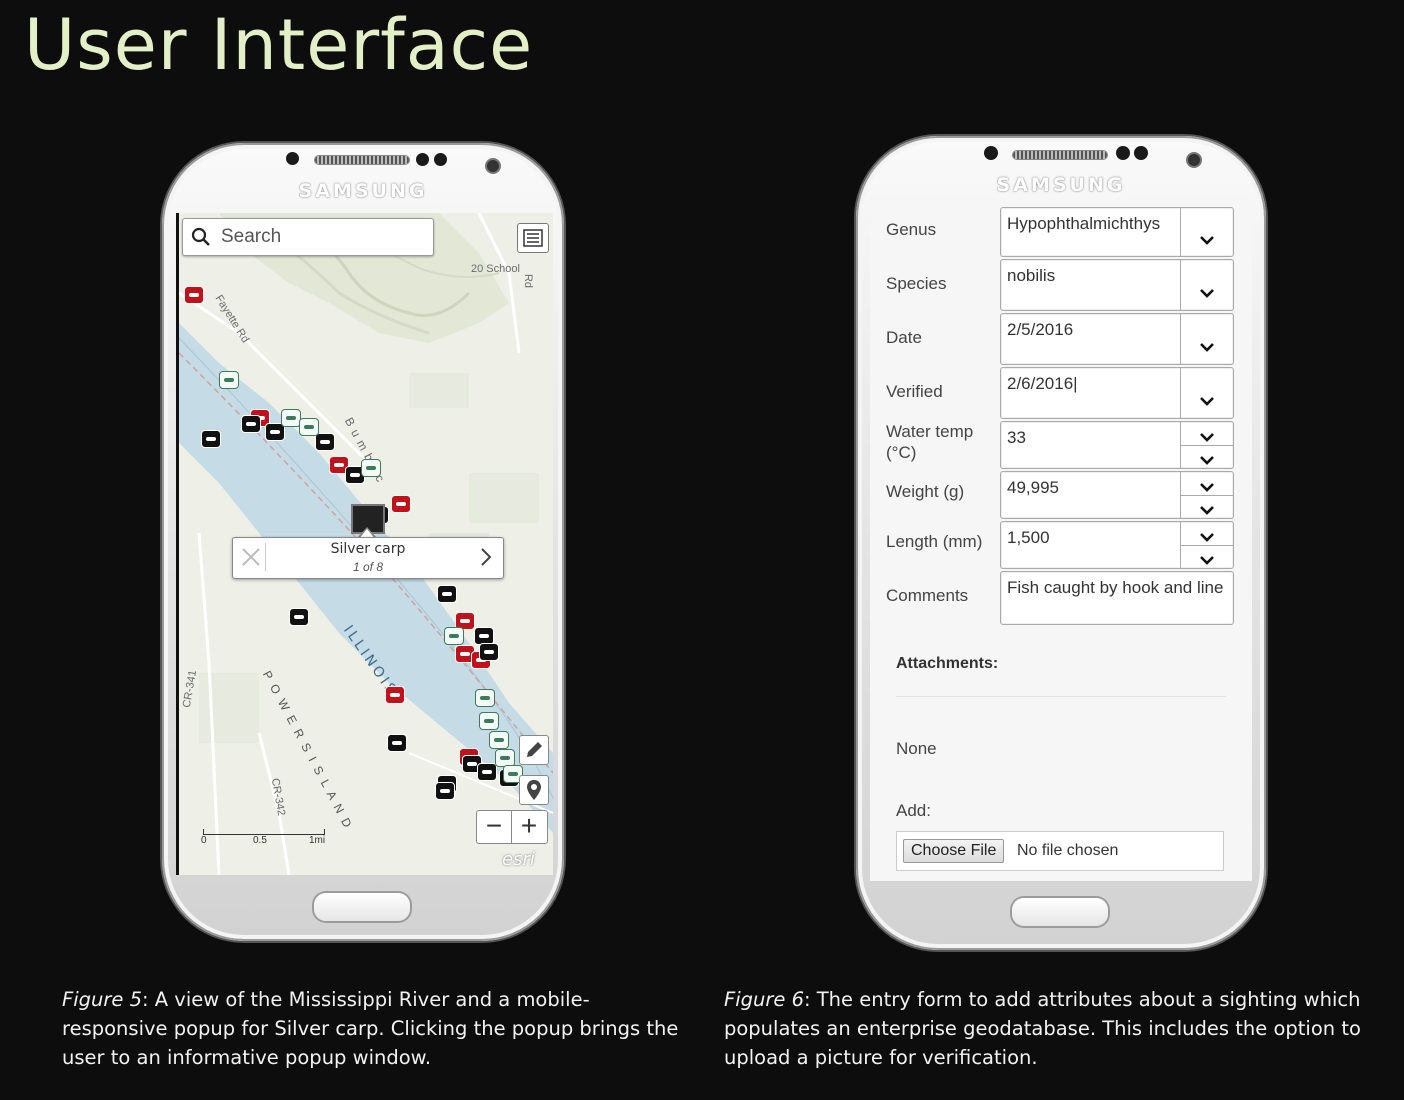 This screenshot has width=1404, height=1100. Describe the element at coordinates (1117, 393) in the screenshot. I see `field-input-verified: 2/6/2016|` at that location.